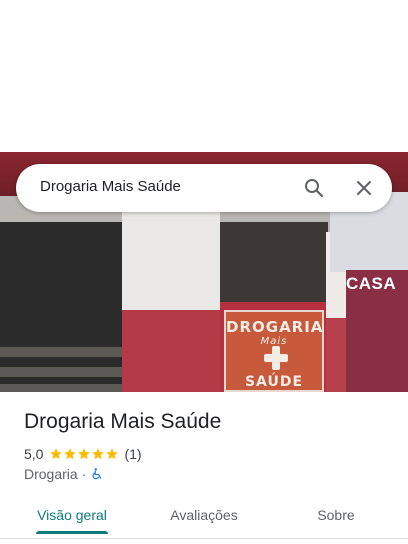 This screenshot has width=408, height=544. Describe the element at coordinates (132, 454) in the screenshot. I see `review-count: (1)` at that location.